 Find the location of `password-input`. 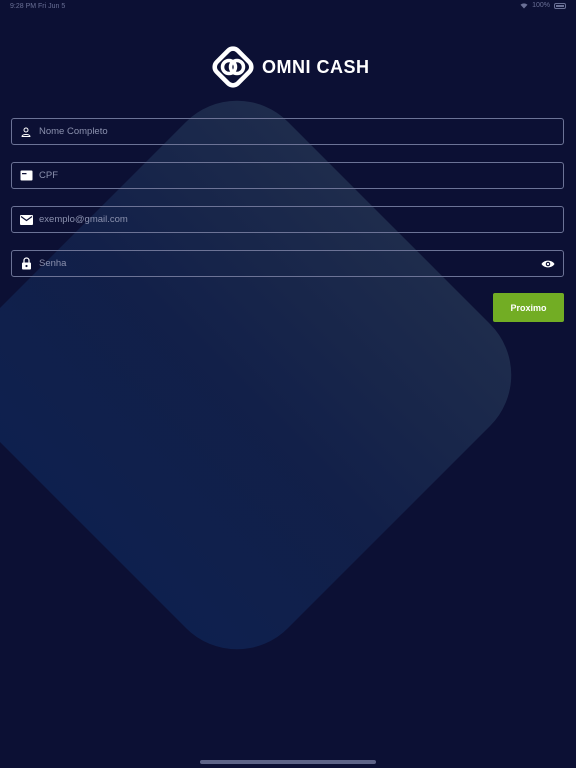

password-input is located at coordinates (289, 263).